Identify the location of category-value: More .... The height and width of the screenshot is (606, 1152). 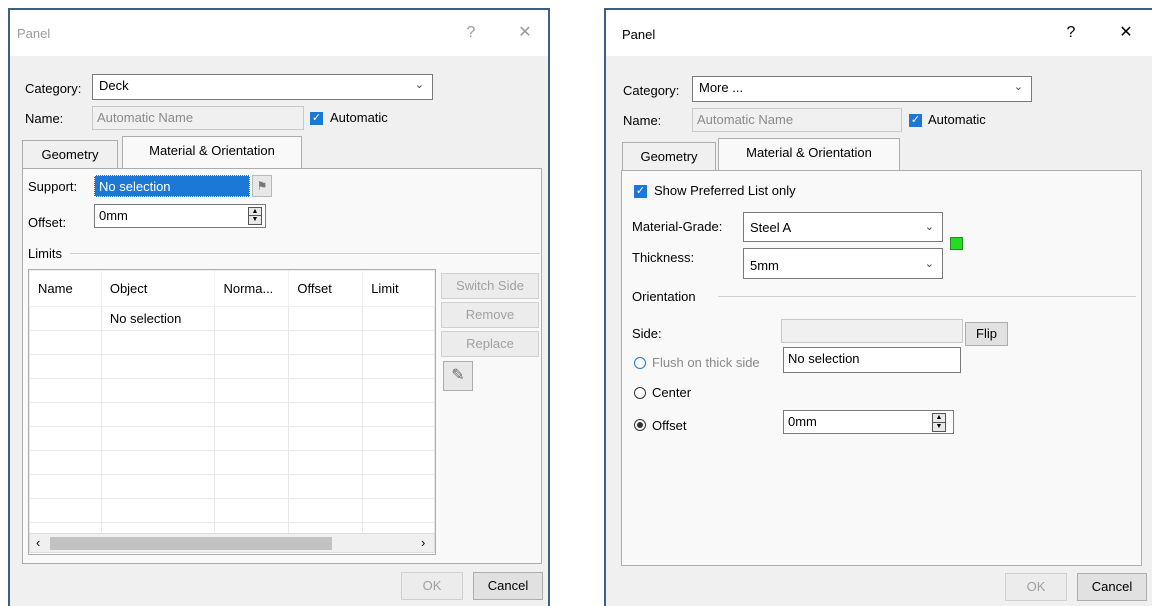
(721, 87).